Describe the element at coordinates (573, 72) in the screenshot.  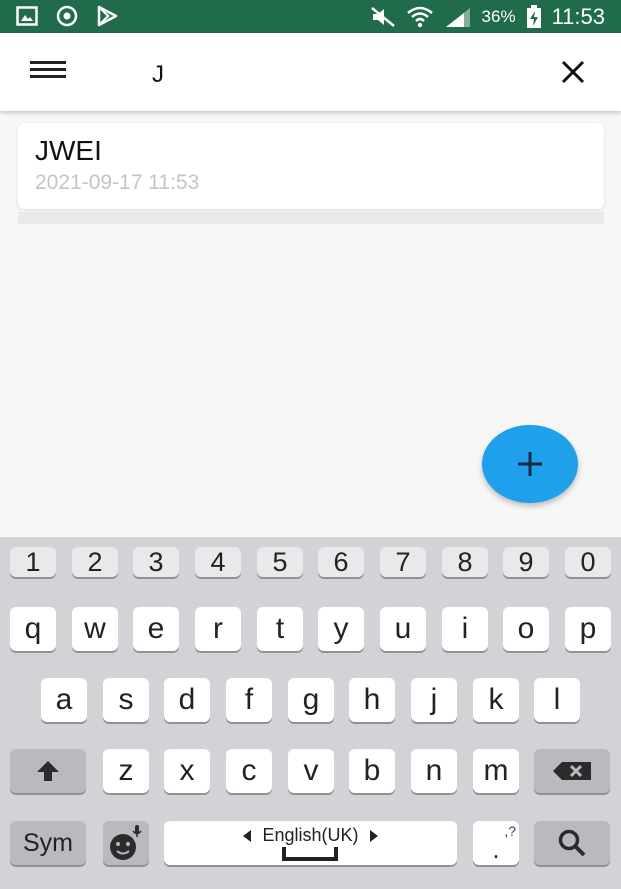
I see `close-icon` at that location.